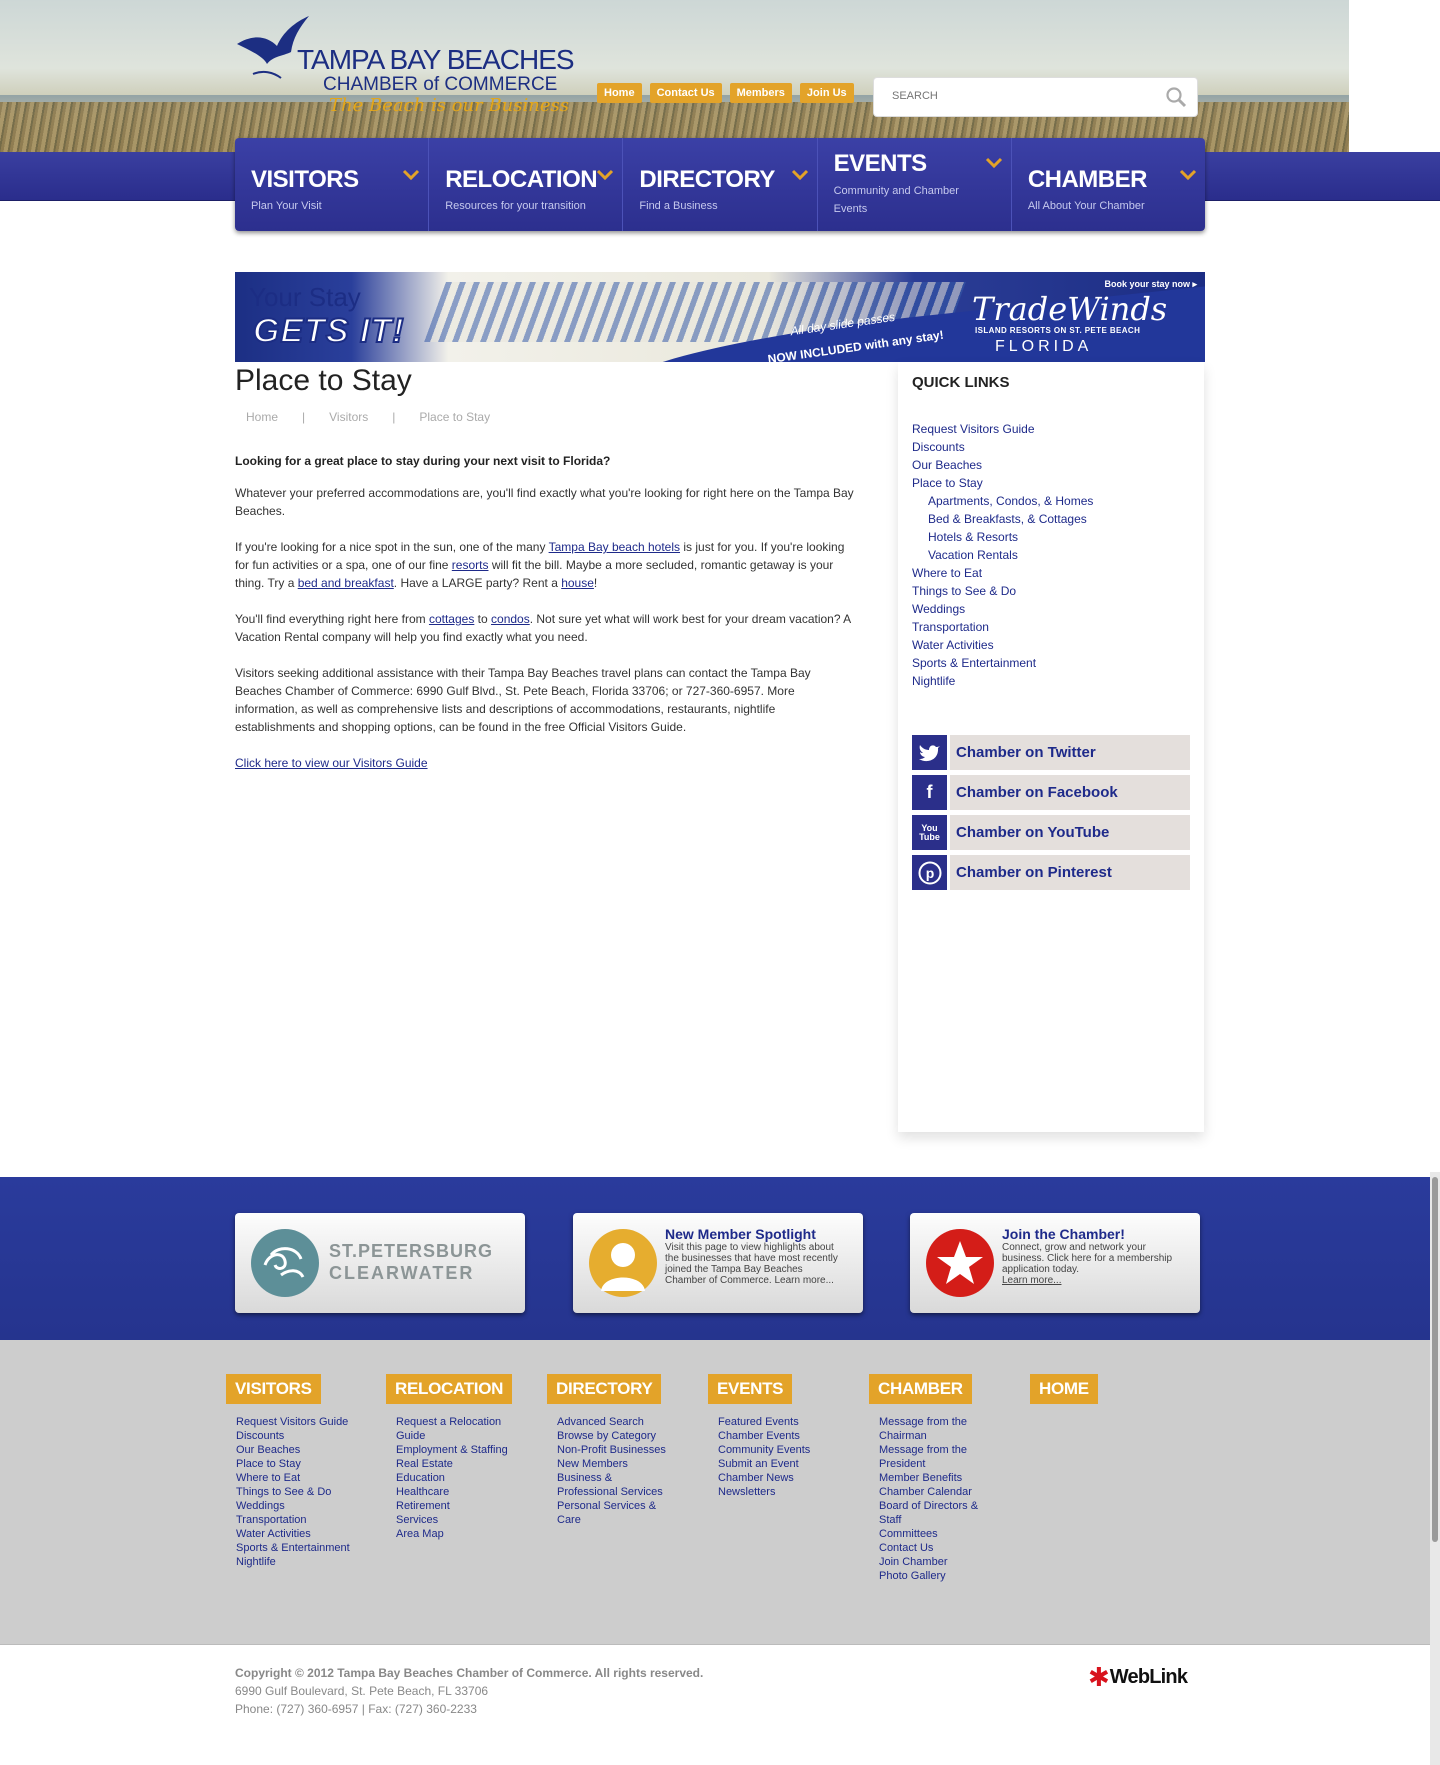  What do you see at coordinates (616, 1485) in the screenshot?
I see `footer-link: Business & Professional Services` at bounding box center [616, 1485].